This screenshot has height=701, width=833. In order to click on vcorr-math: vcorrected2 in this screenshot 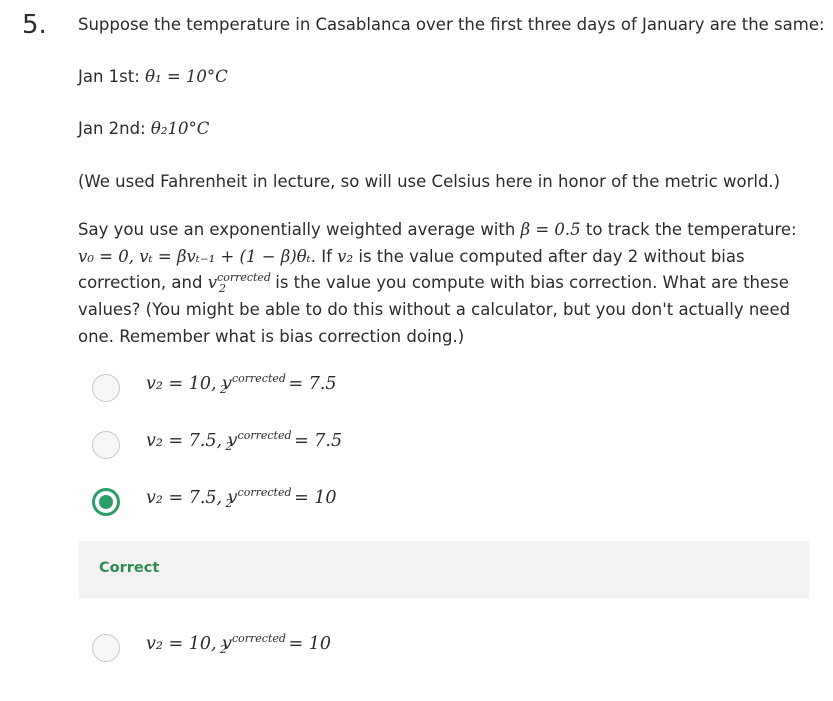, I will do `click(239, 284)`.